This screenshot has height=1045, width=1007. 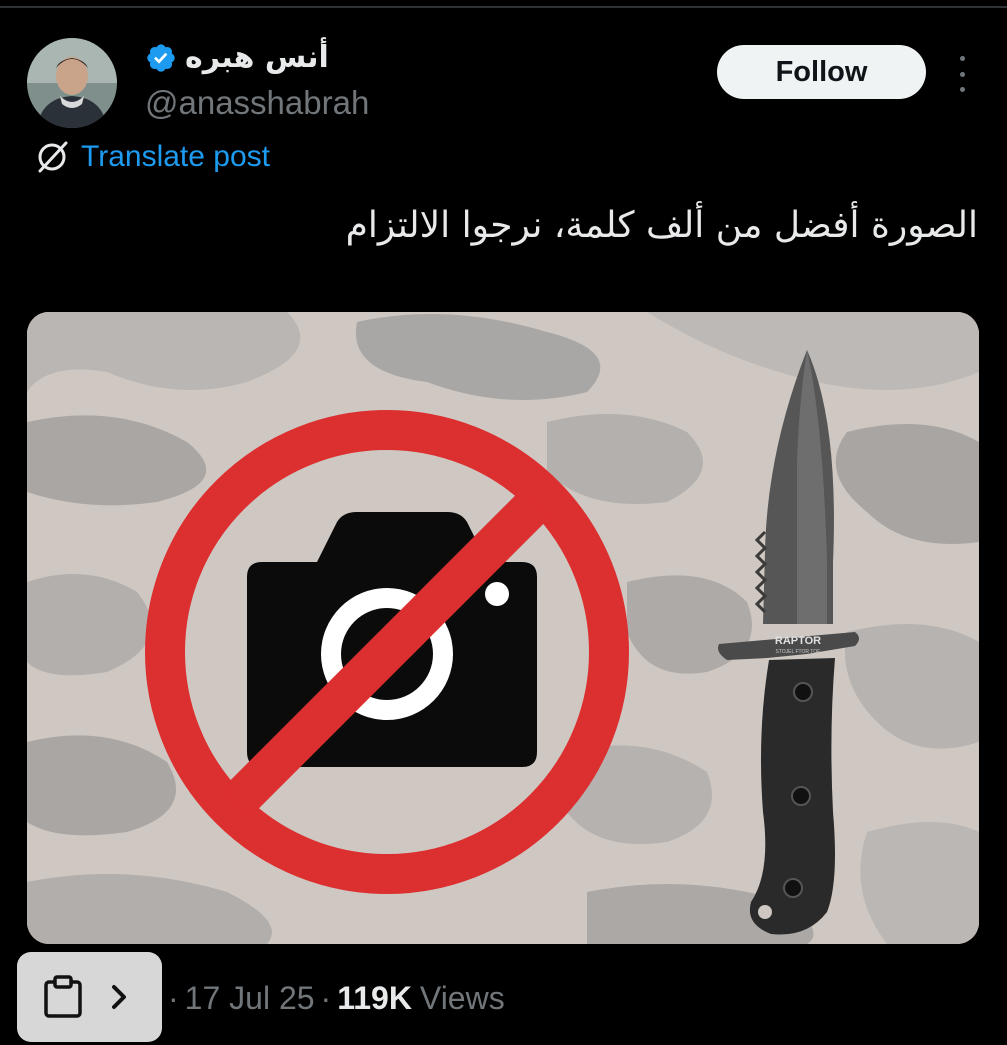 I want to click on verified-badge-icon, so click(x=161, y=57).